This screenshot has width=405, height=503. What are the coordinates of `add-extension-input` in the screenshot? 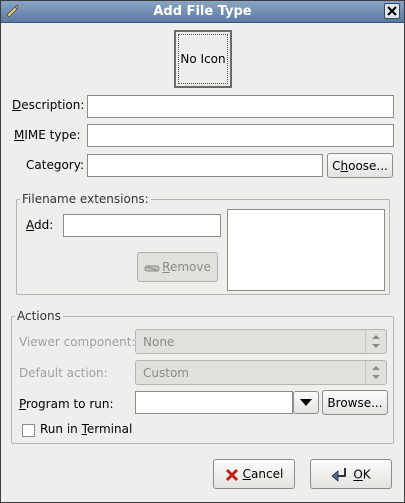 It's located at (142, 225).